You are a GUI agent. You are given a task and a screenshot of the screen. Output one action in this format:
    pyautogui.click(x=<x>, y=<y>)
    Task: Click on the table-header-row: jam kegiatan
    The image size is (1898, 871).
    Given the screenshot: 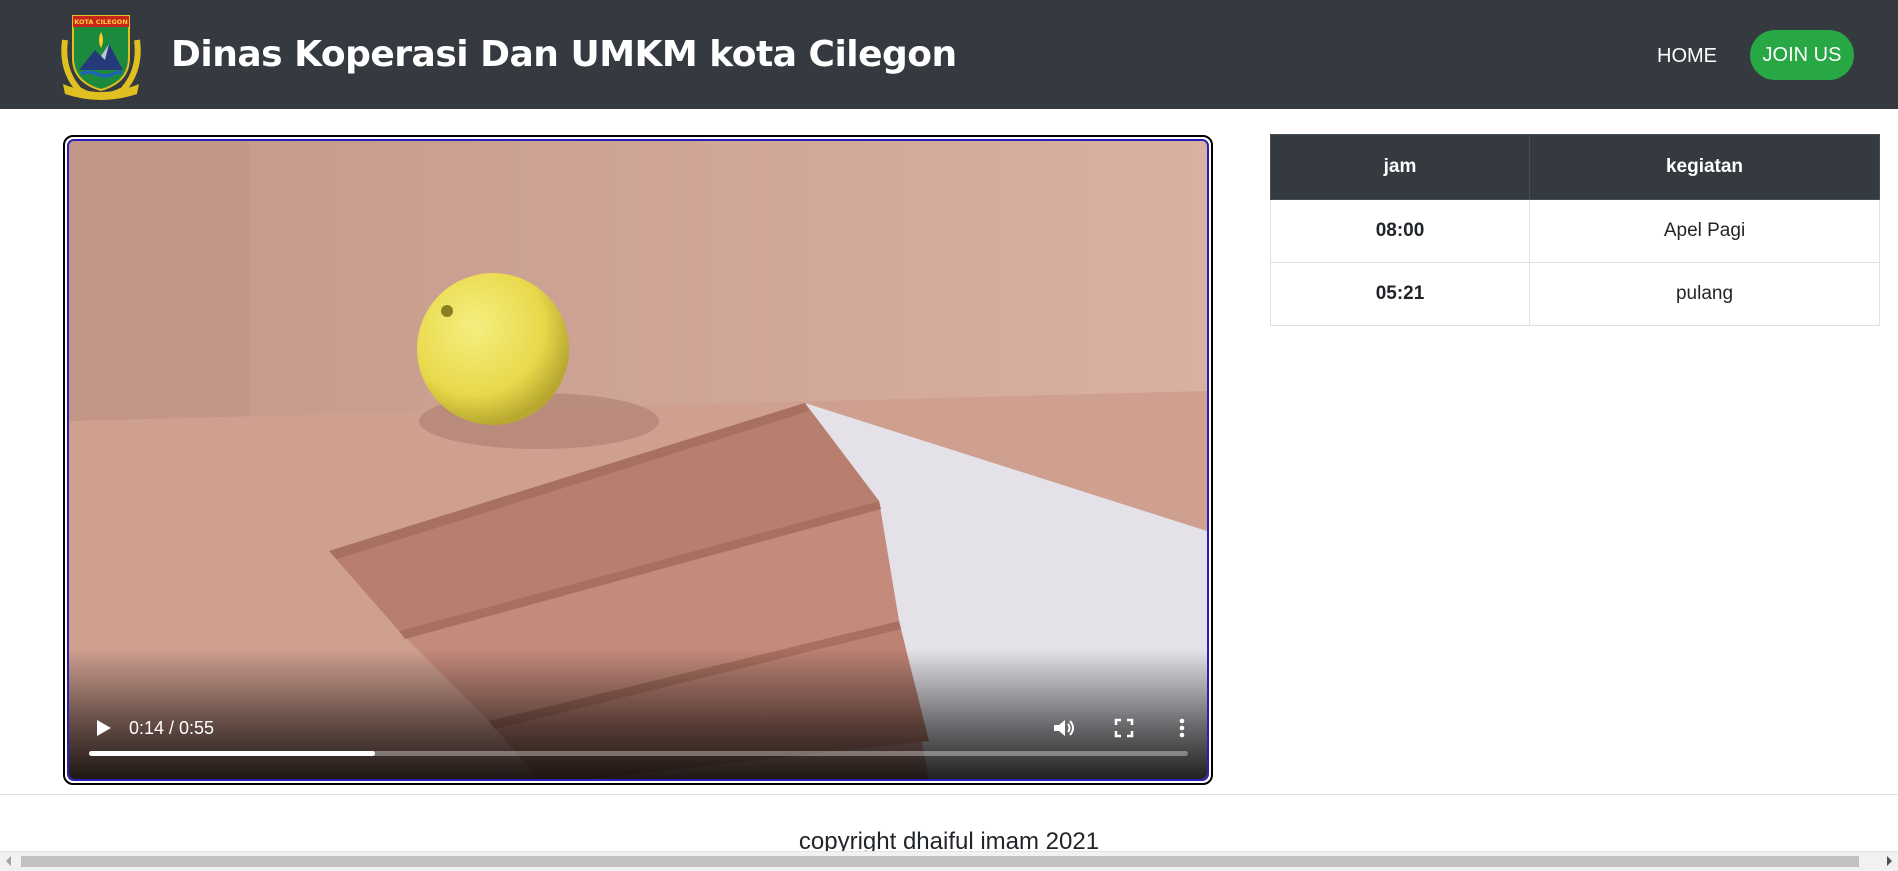 What is the action you would take?
    pyautogui.click(x=1575, y=167)
    